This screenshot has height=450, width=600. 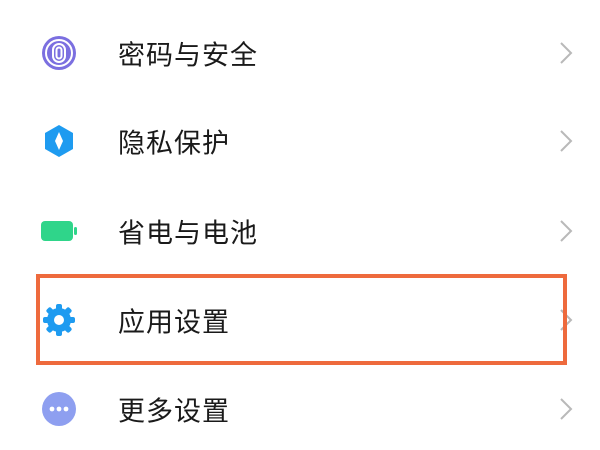 I want to click on settings-item-label: 隐私保护, so click(x=174, y=144).